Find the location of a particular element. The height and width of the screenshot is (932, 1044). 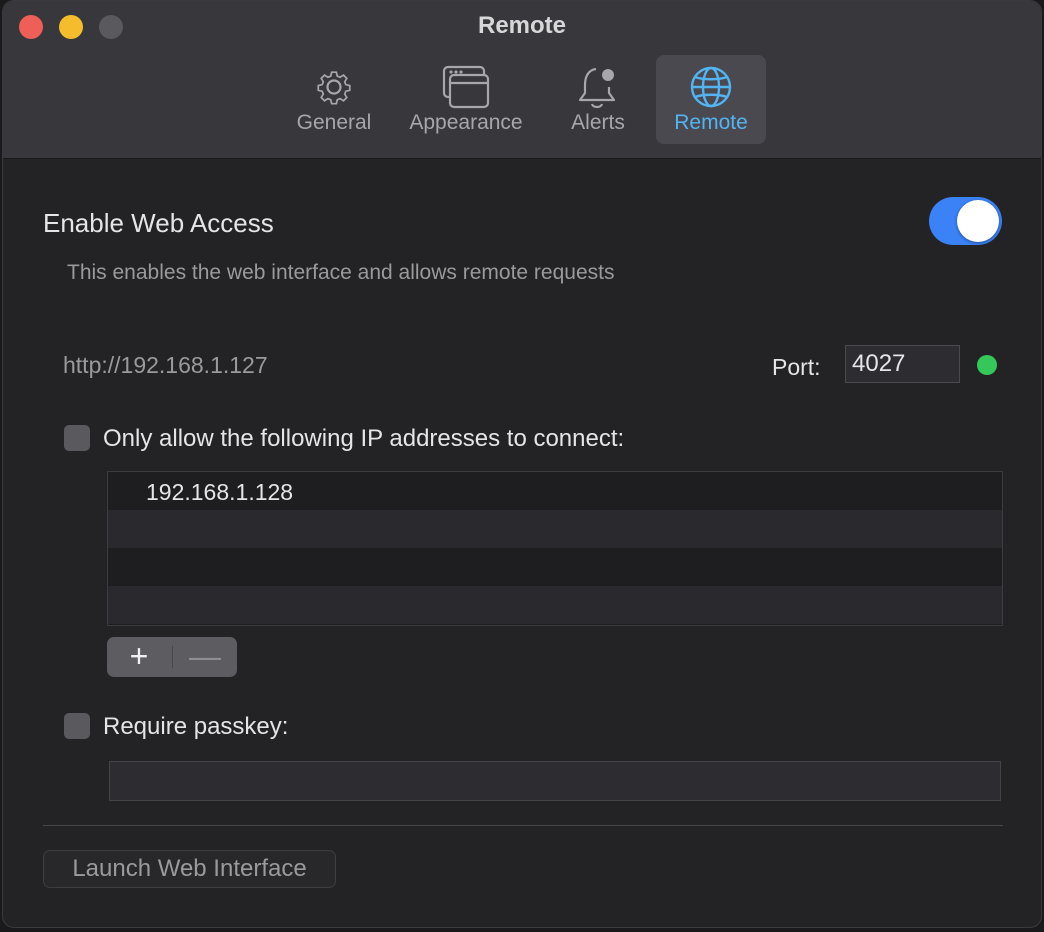

port-label: Port: is located at coordinates (796, 367).